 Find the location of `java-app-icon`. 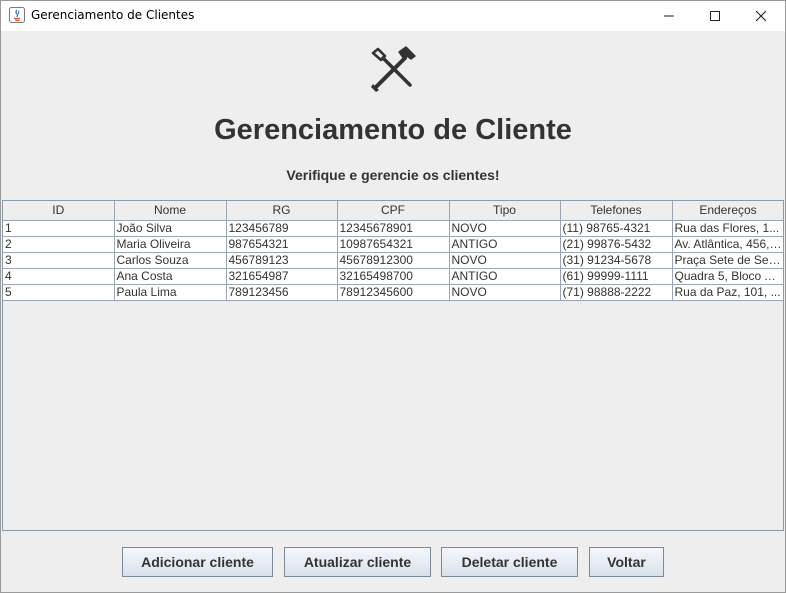

java-app-icon is located at coordinates (17, 15).